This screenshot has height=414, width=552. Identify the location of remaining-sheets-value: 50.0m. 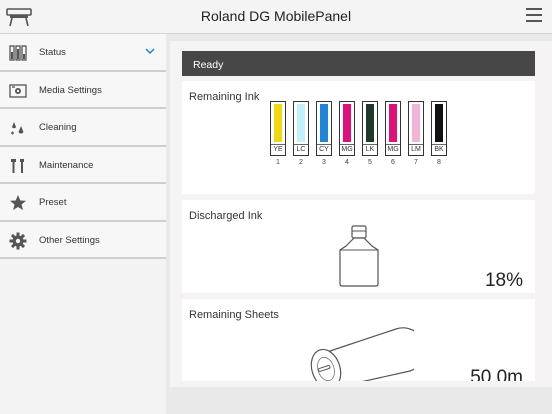
(496, 374).